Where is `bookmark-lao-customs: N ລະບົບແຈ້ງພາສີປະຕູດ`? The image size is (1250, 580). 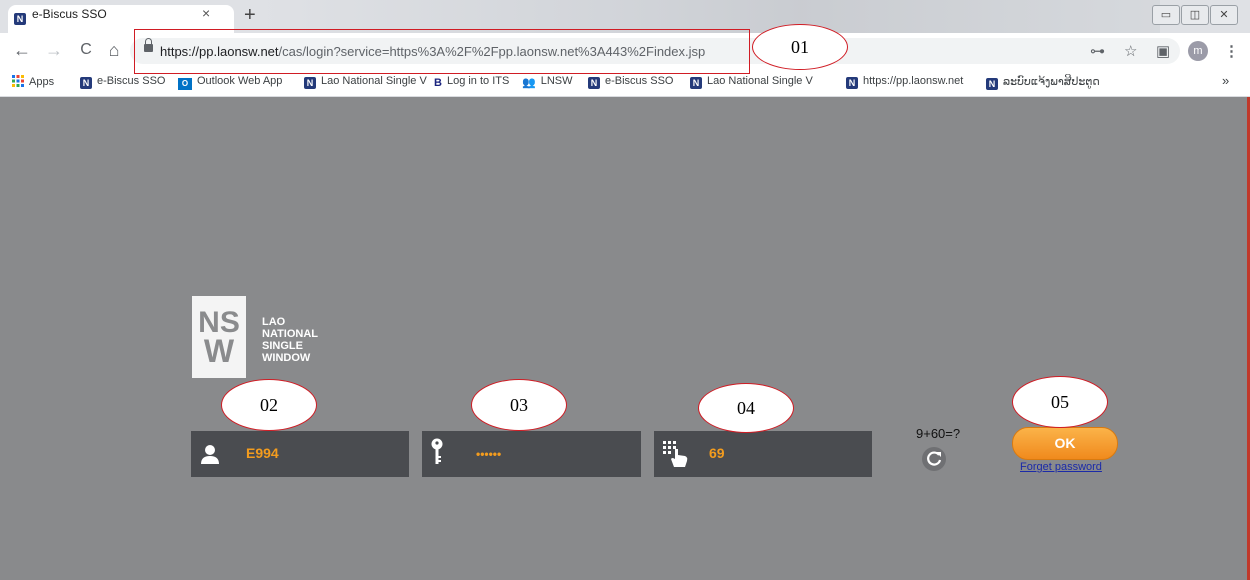
bookmark-lao-customs: N ລະບົບແຈ້ງພາສີປະຕູດ is located at coordinates (1043, 82).